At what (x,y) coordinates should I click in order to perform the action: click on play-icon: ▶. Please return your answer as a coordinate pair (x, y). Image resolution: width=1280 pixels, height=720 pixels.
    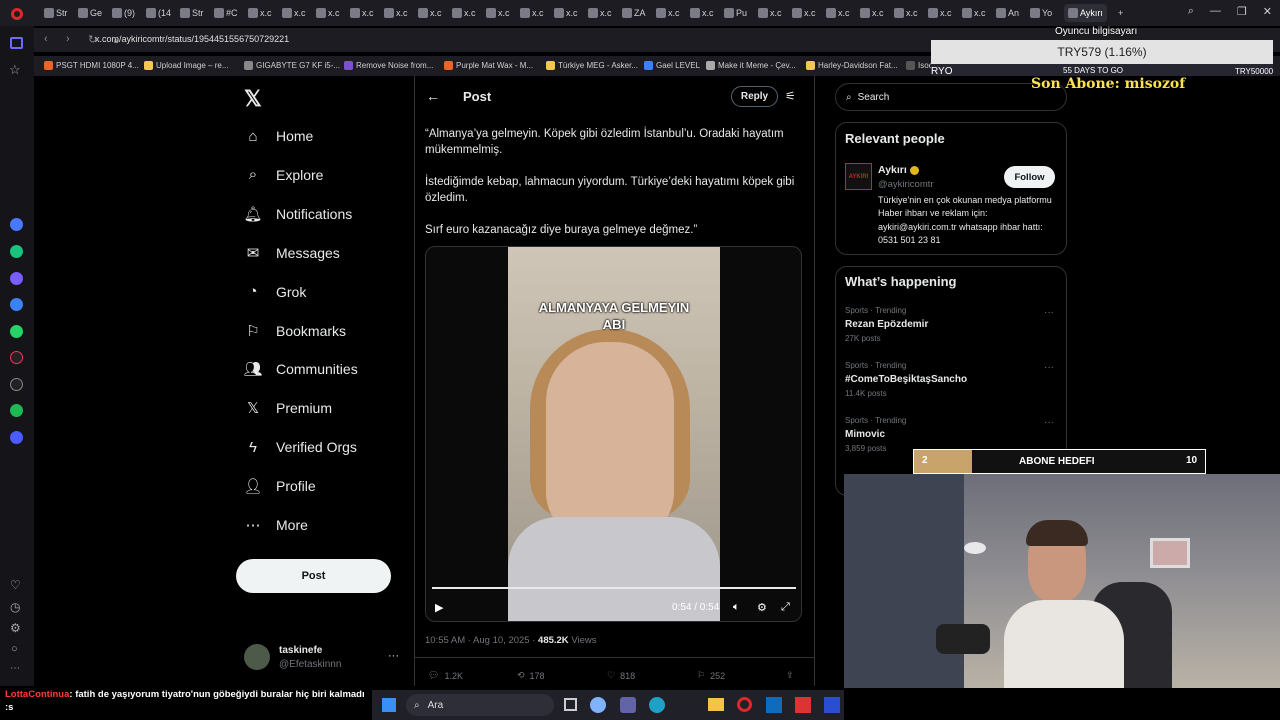
    Looking at the image, I should click on (439, 607).